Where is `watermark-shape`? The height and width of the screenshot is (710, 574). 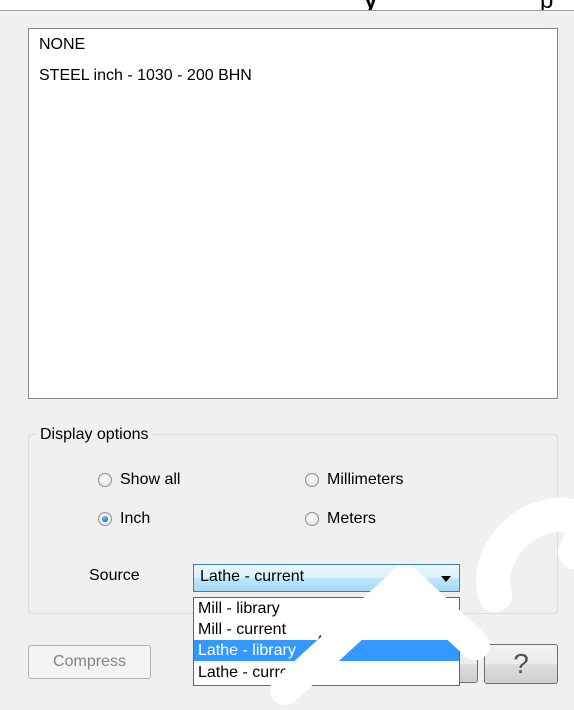
watermark-shape is located at coordinates (380, 635).